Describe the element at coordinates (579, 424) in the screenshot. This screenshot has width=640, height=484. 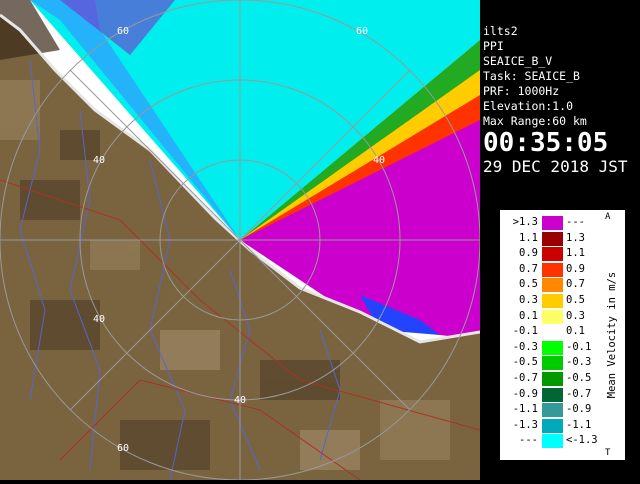
I see `legend-high-value: -1.1` at that location.